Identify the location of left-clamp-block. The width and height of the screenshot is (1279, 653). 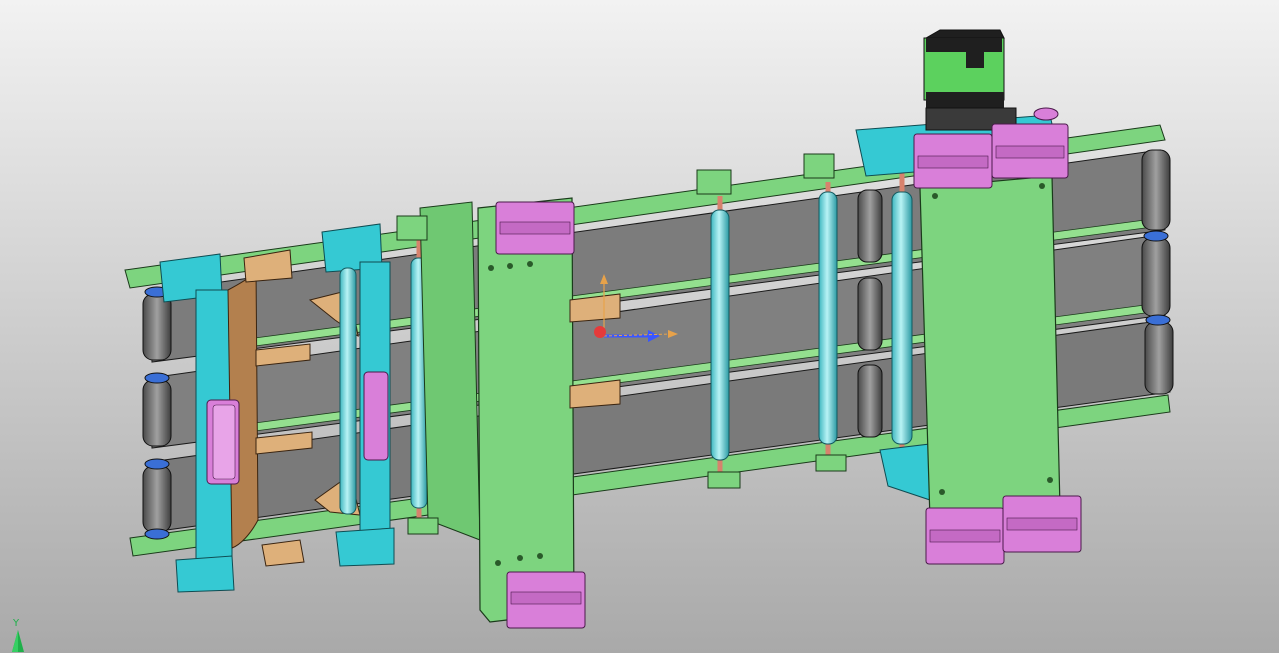
(223, 442).